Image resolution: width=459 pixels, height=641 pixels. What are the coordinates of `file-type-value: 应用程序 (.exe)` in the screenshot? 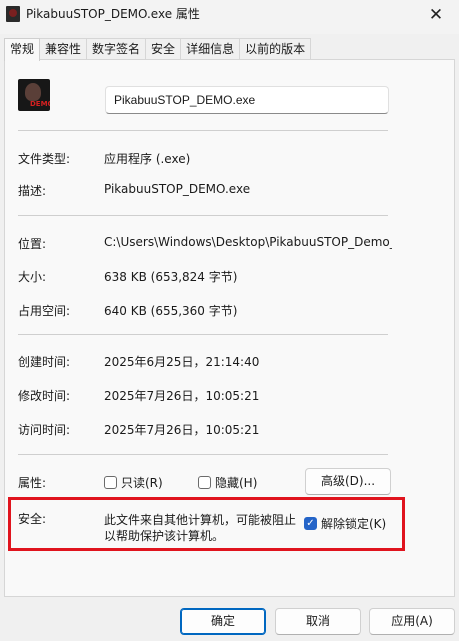 It's located at (147, 159).